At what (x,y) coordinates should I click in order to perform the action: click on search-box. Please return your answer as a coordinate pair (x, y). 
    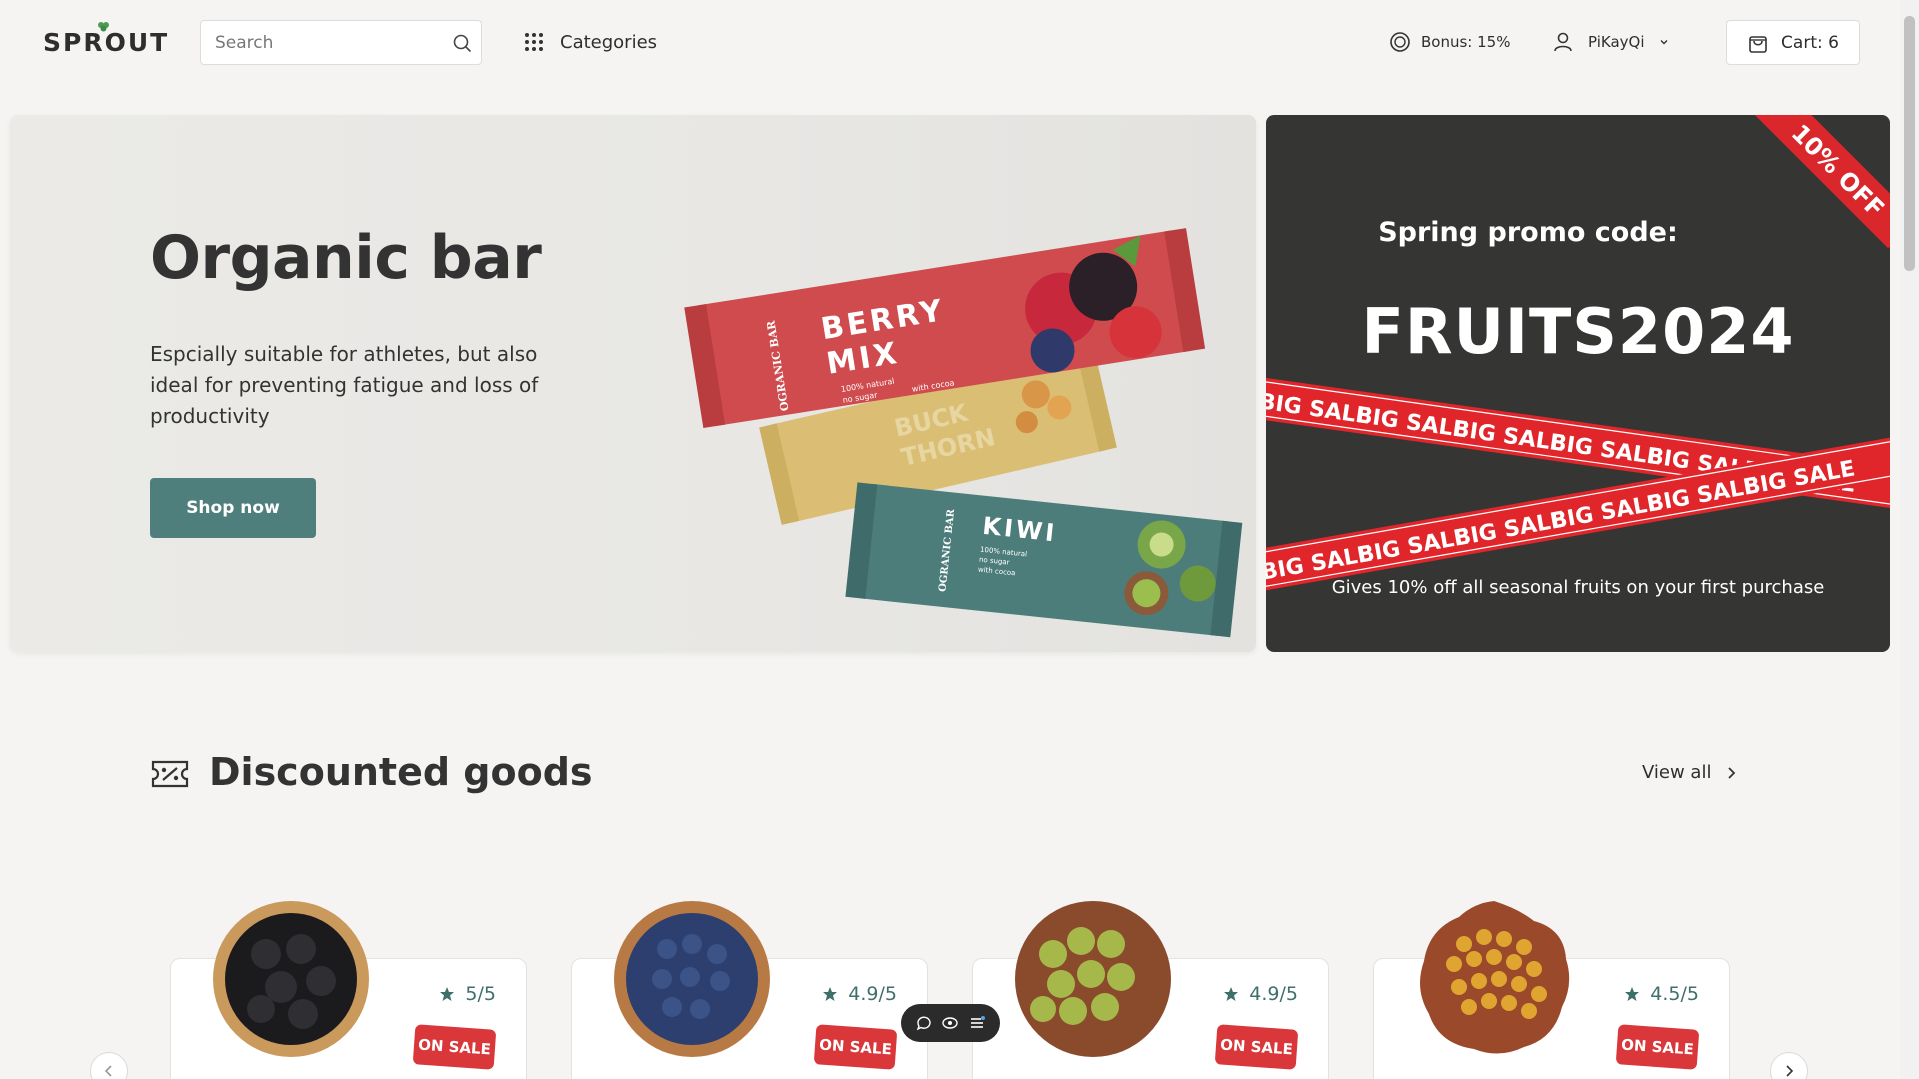
    Looking at the image, I should click on (341, 42).